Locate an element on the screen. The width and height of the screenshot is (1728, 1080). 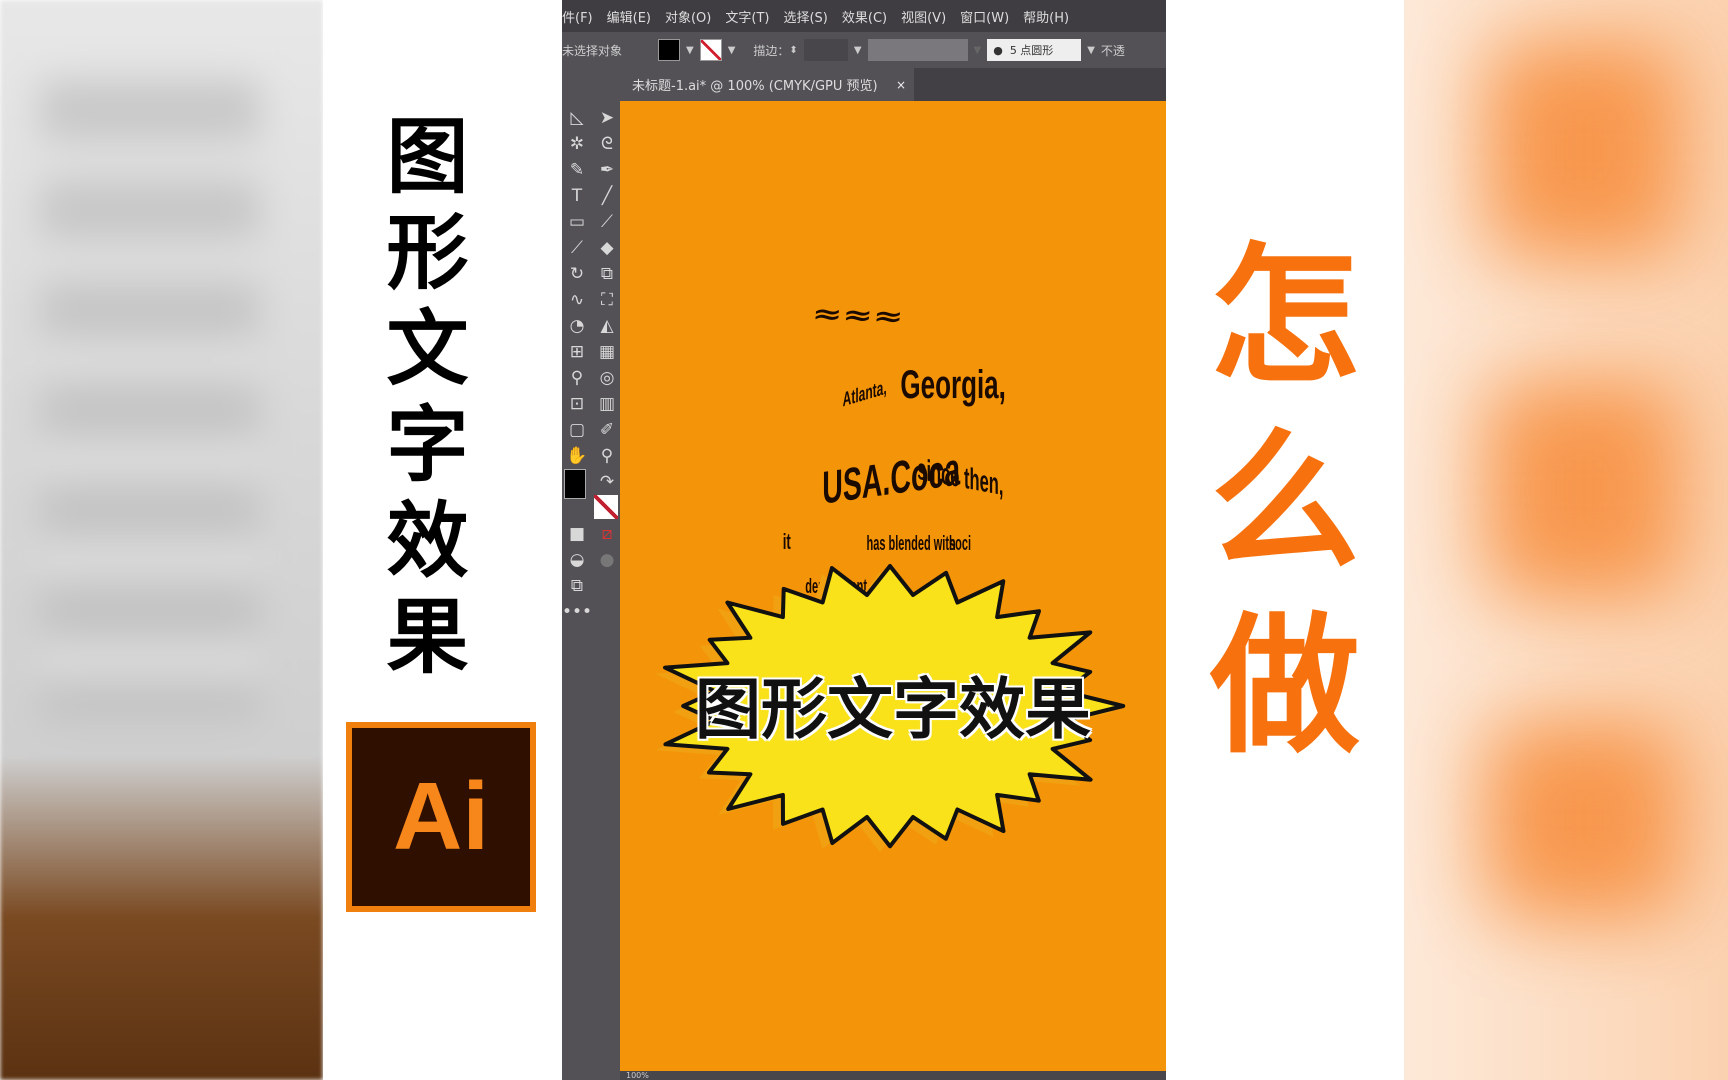
free-transform-icon: ⛶ is located at coordinates (607, 300).